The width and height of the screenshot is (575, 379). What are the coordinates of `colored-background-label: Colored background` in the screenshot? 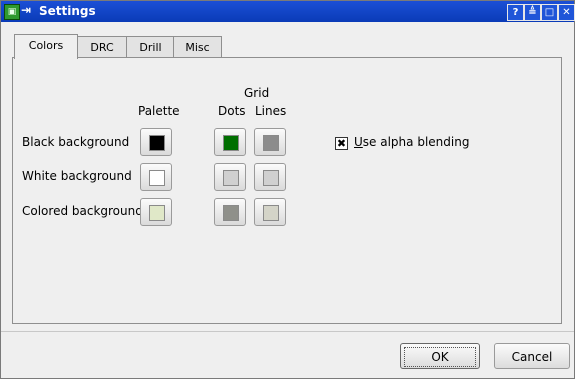 It's located at (82, 211).